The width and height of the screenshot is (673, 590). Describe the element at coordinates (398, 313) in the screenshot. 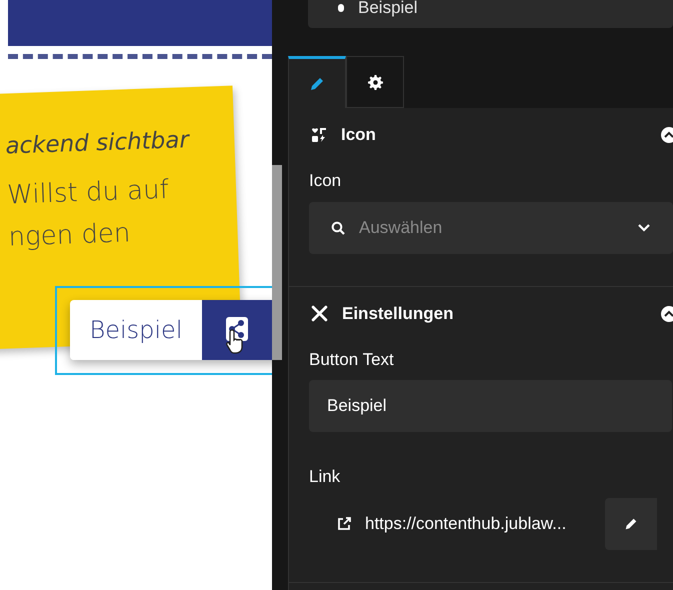

I see `section-title: Einstellungen` at that location.